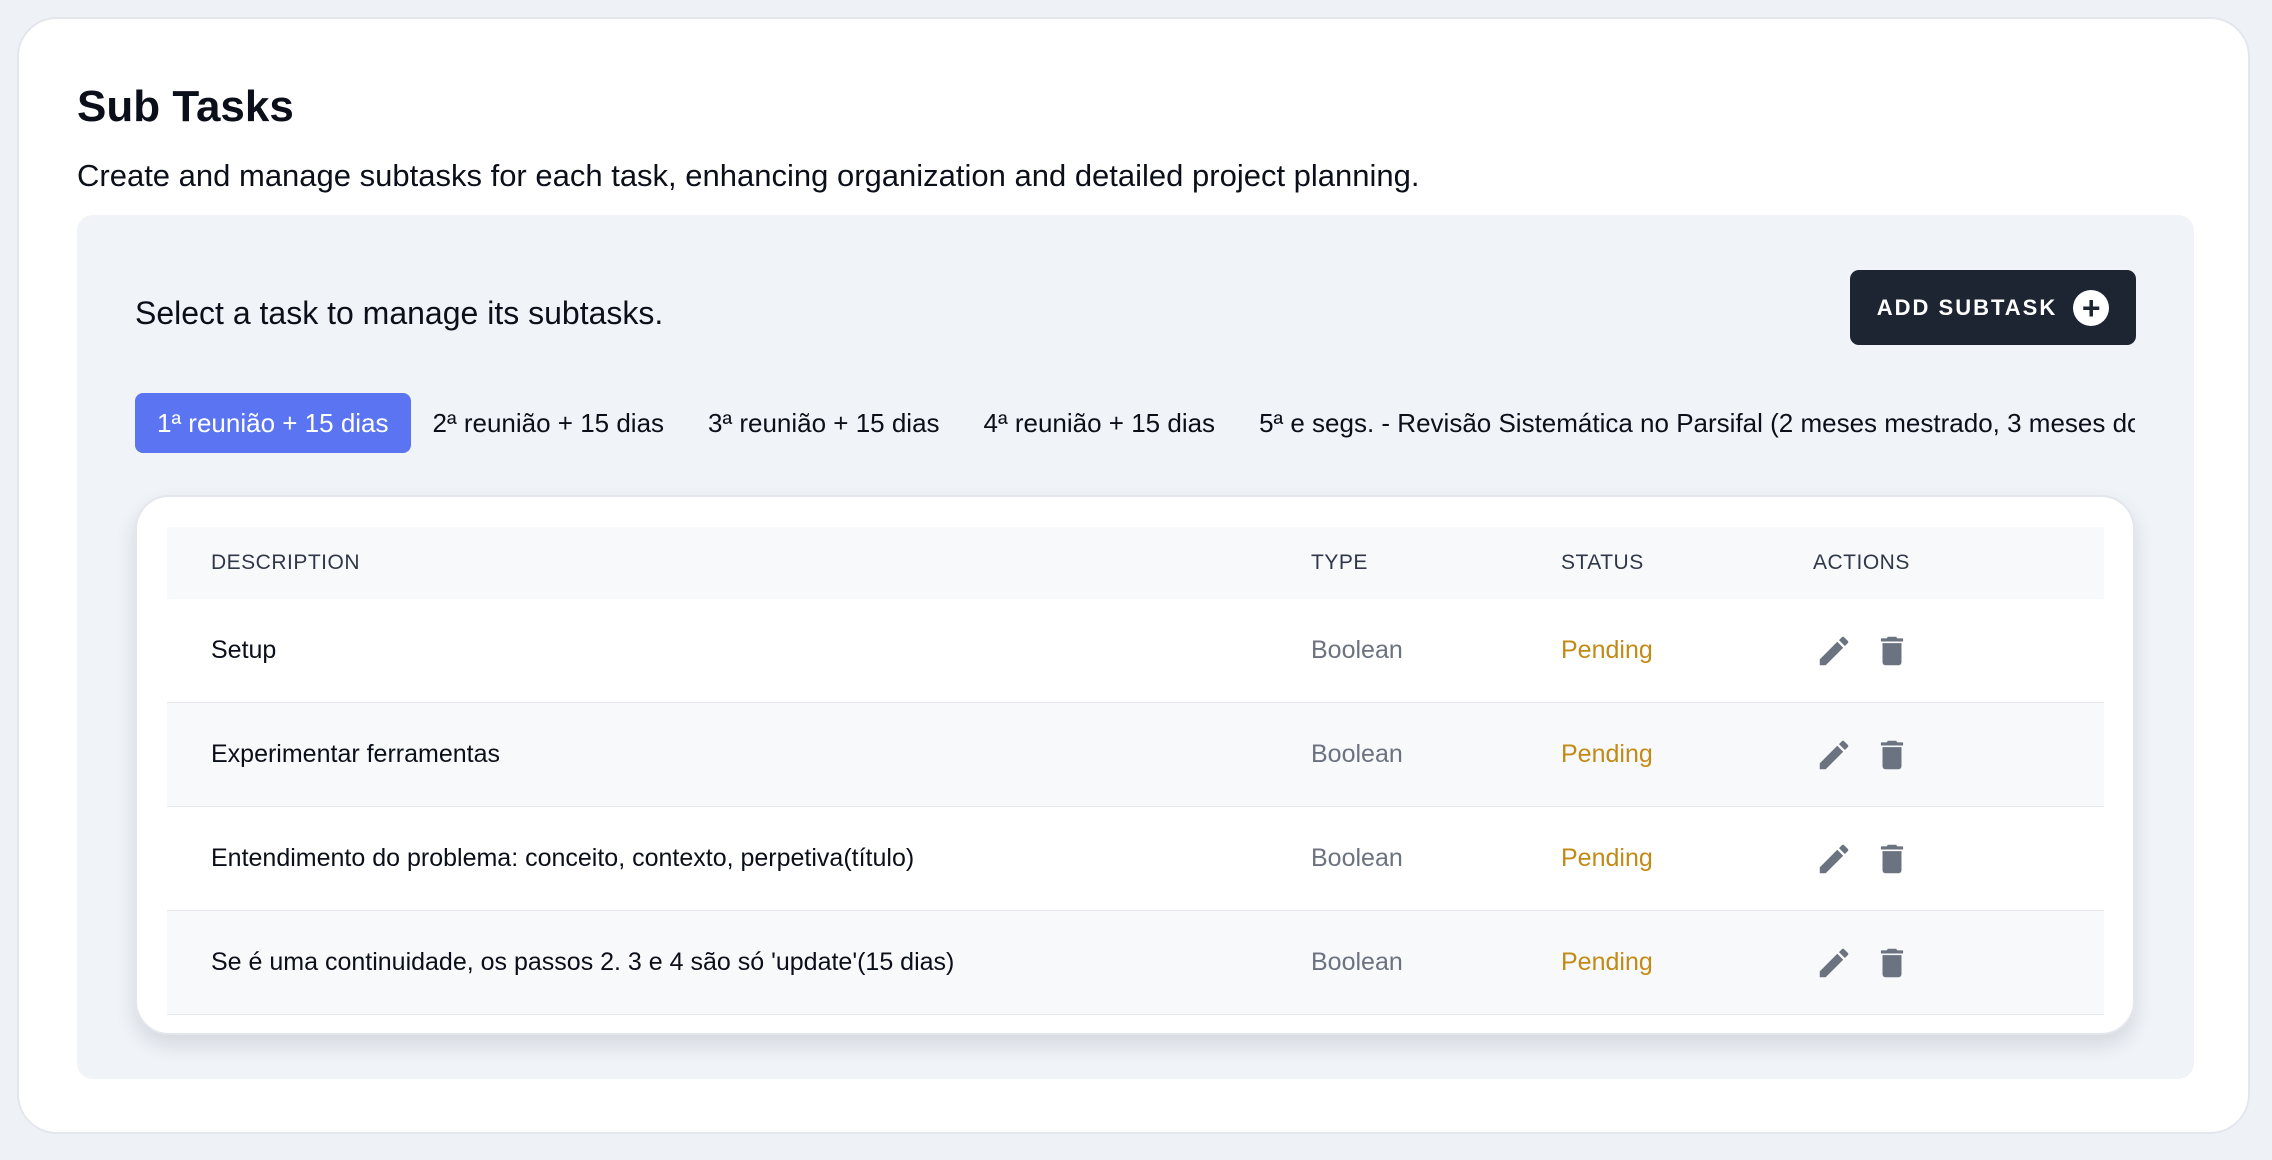  I want to click on column-header-actions: ACTIONS, so click(1861, 562).